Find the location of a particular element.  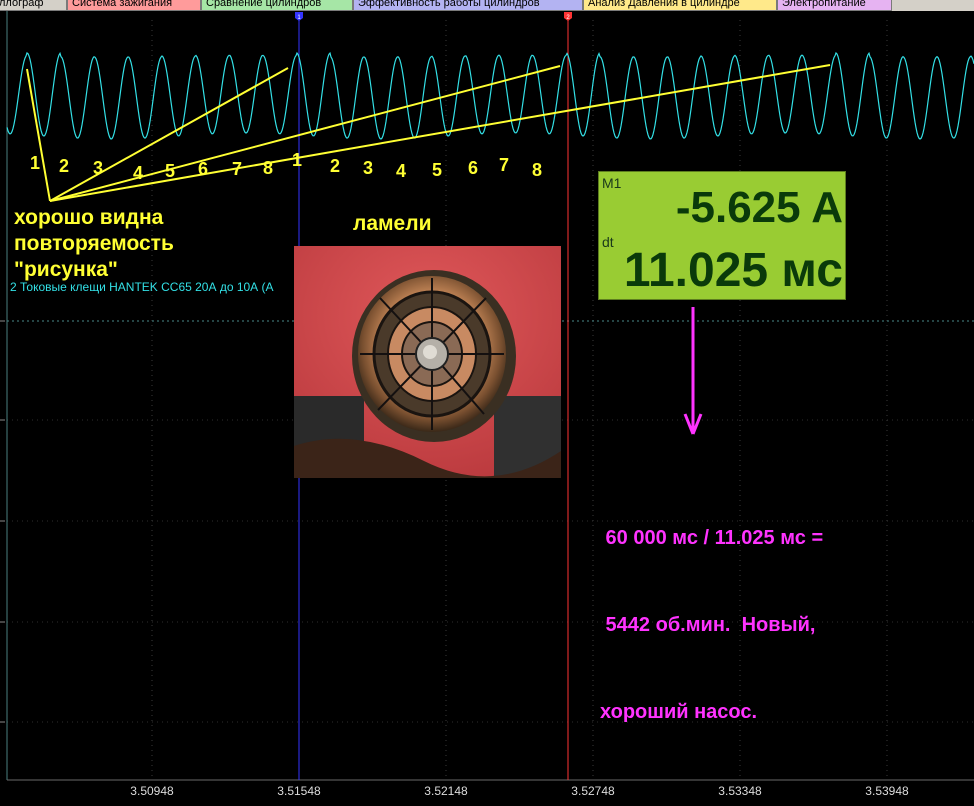

tab-oscilloscope: ллограф is located at coordinates (33, 5).